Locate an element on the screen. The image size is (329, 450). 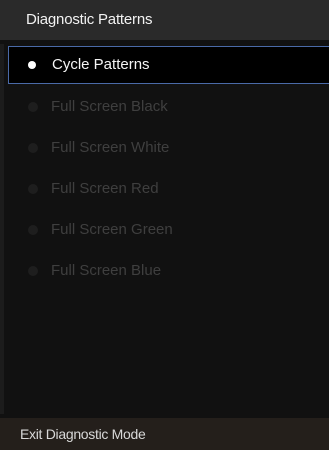
menu-item-full-screen-green: Full Screen Green is located at coordinates (168, 230).